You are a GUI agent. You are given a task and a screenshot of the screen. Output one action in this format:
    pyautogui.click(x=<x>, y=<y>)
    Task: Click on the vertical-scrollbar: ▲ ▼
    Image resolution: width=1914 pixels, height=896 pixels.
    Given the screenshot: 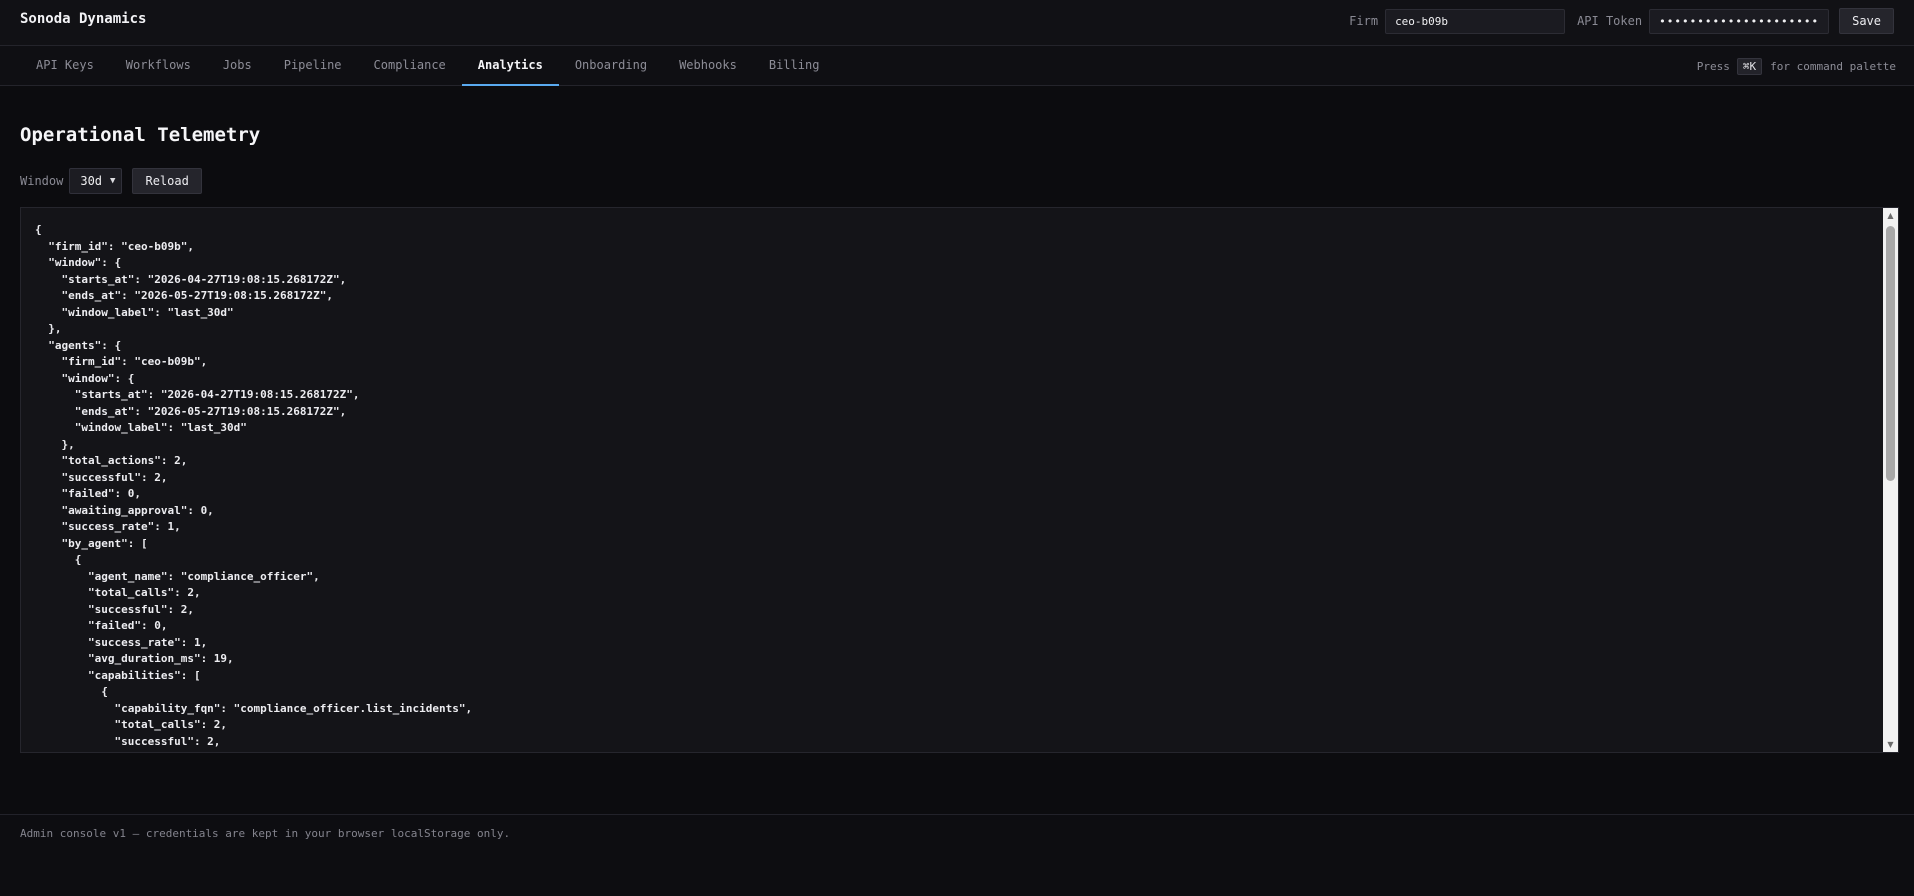 What is the action you would take?
    pyautogui.click(x=1890, y=480)
    